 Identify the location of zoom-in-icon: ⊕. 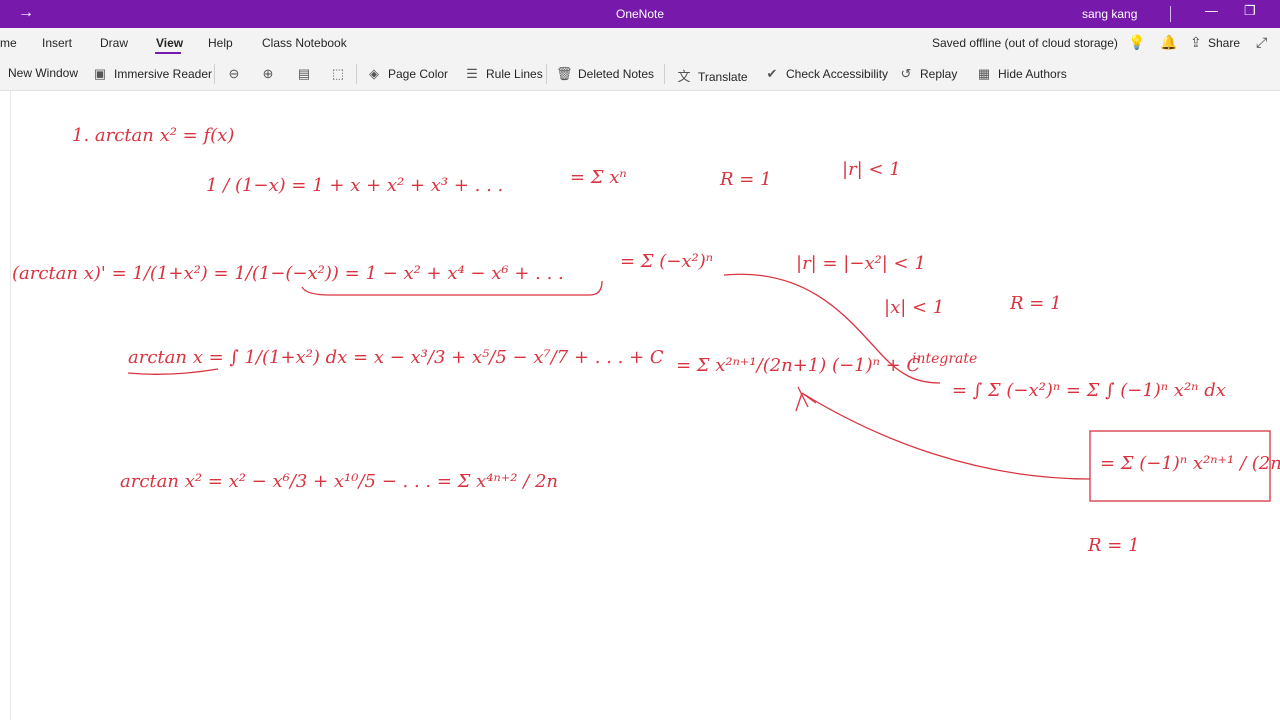
(268, 73).